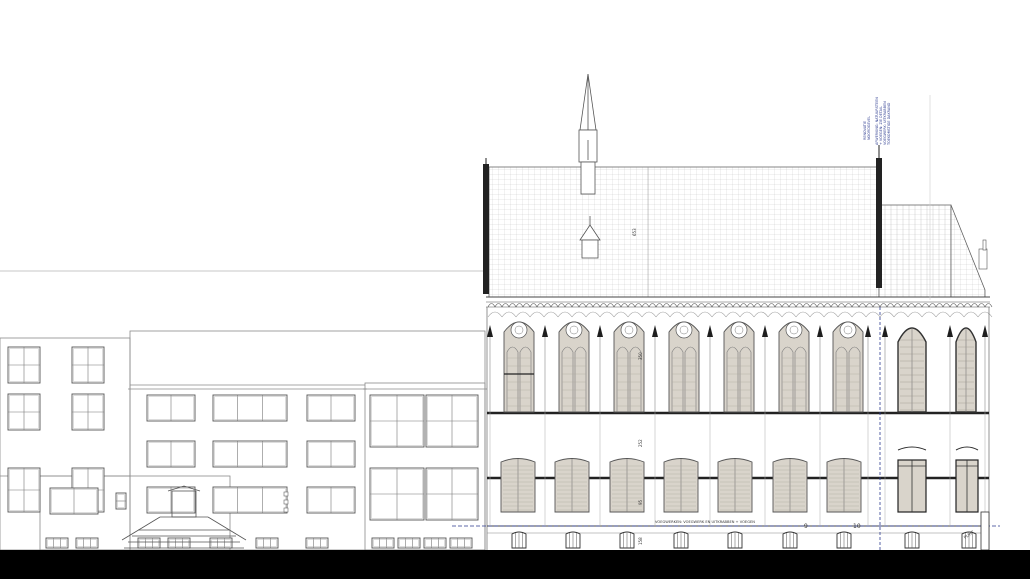 The width and height of the screenshot is (1030, 583). What do you see at coordinates (865, 130) in the screenshot?
I see `snote-2: RENOVATIE` at bounding box center [865, 130].